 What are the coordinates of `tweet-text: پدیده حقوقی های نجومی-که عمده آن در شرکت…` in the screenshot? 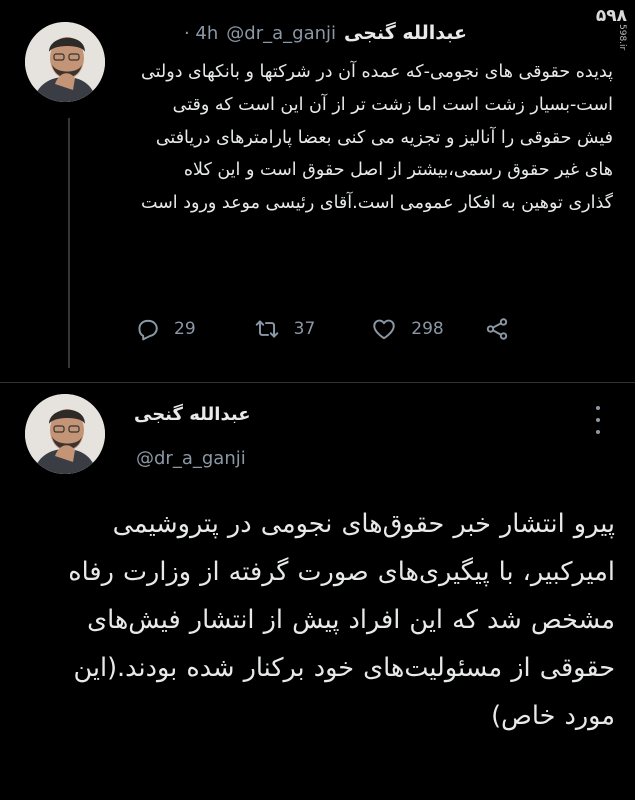 It's located at (376, 138).